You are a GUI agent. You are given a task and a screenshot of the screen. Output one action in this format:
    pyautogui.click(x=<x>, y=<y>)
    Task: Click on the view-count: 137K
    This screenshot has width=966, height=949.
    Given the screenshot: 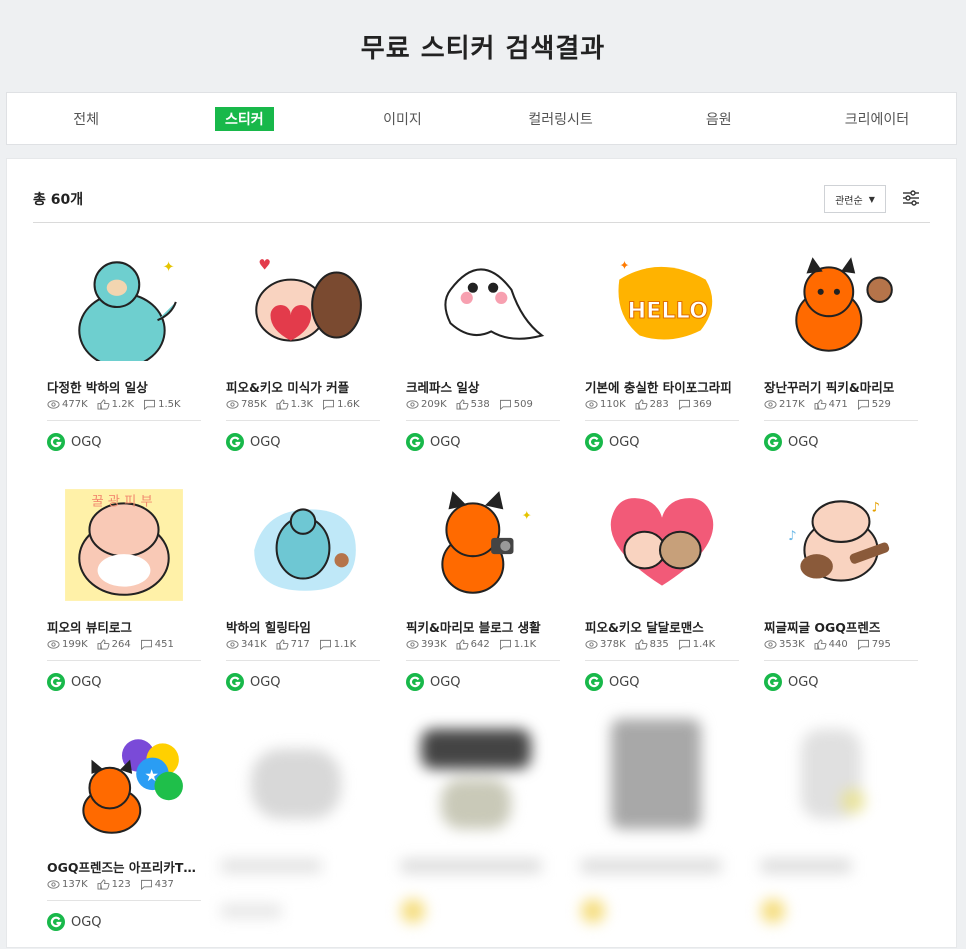 What is the action you would take?
    pyautogui.click(x=67, y=884)
    